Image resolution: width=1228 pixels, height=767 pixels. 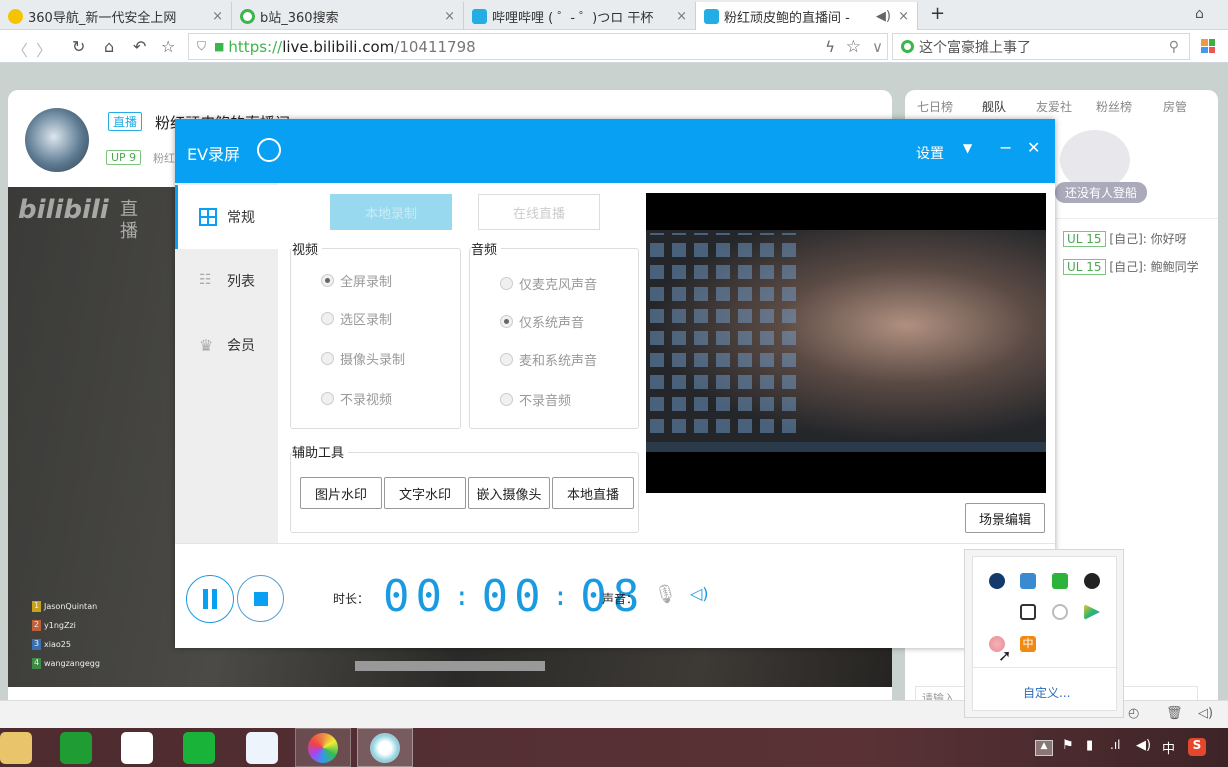 I want to click on baidu-netdisk-icon, so click(x=137, y=748).